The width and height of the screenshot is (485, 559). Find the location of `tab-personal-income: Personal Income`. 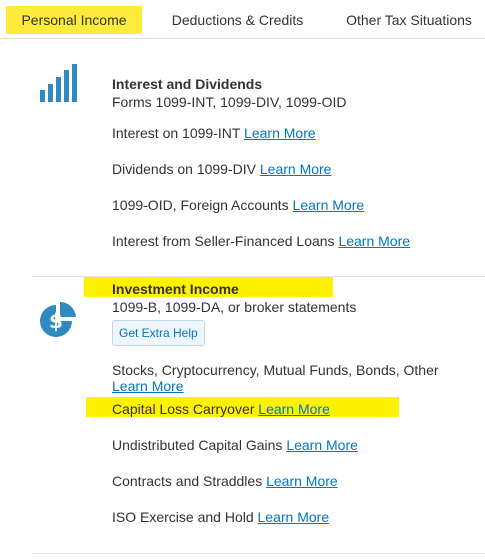

tab-personal-income: Personal Income is located at coordinates (74, 20).